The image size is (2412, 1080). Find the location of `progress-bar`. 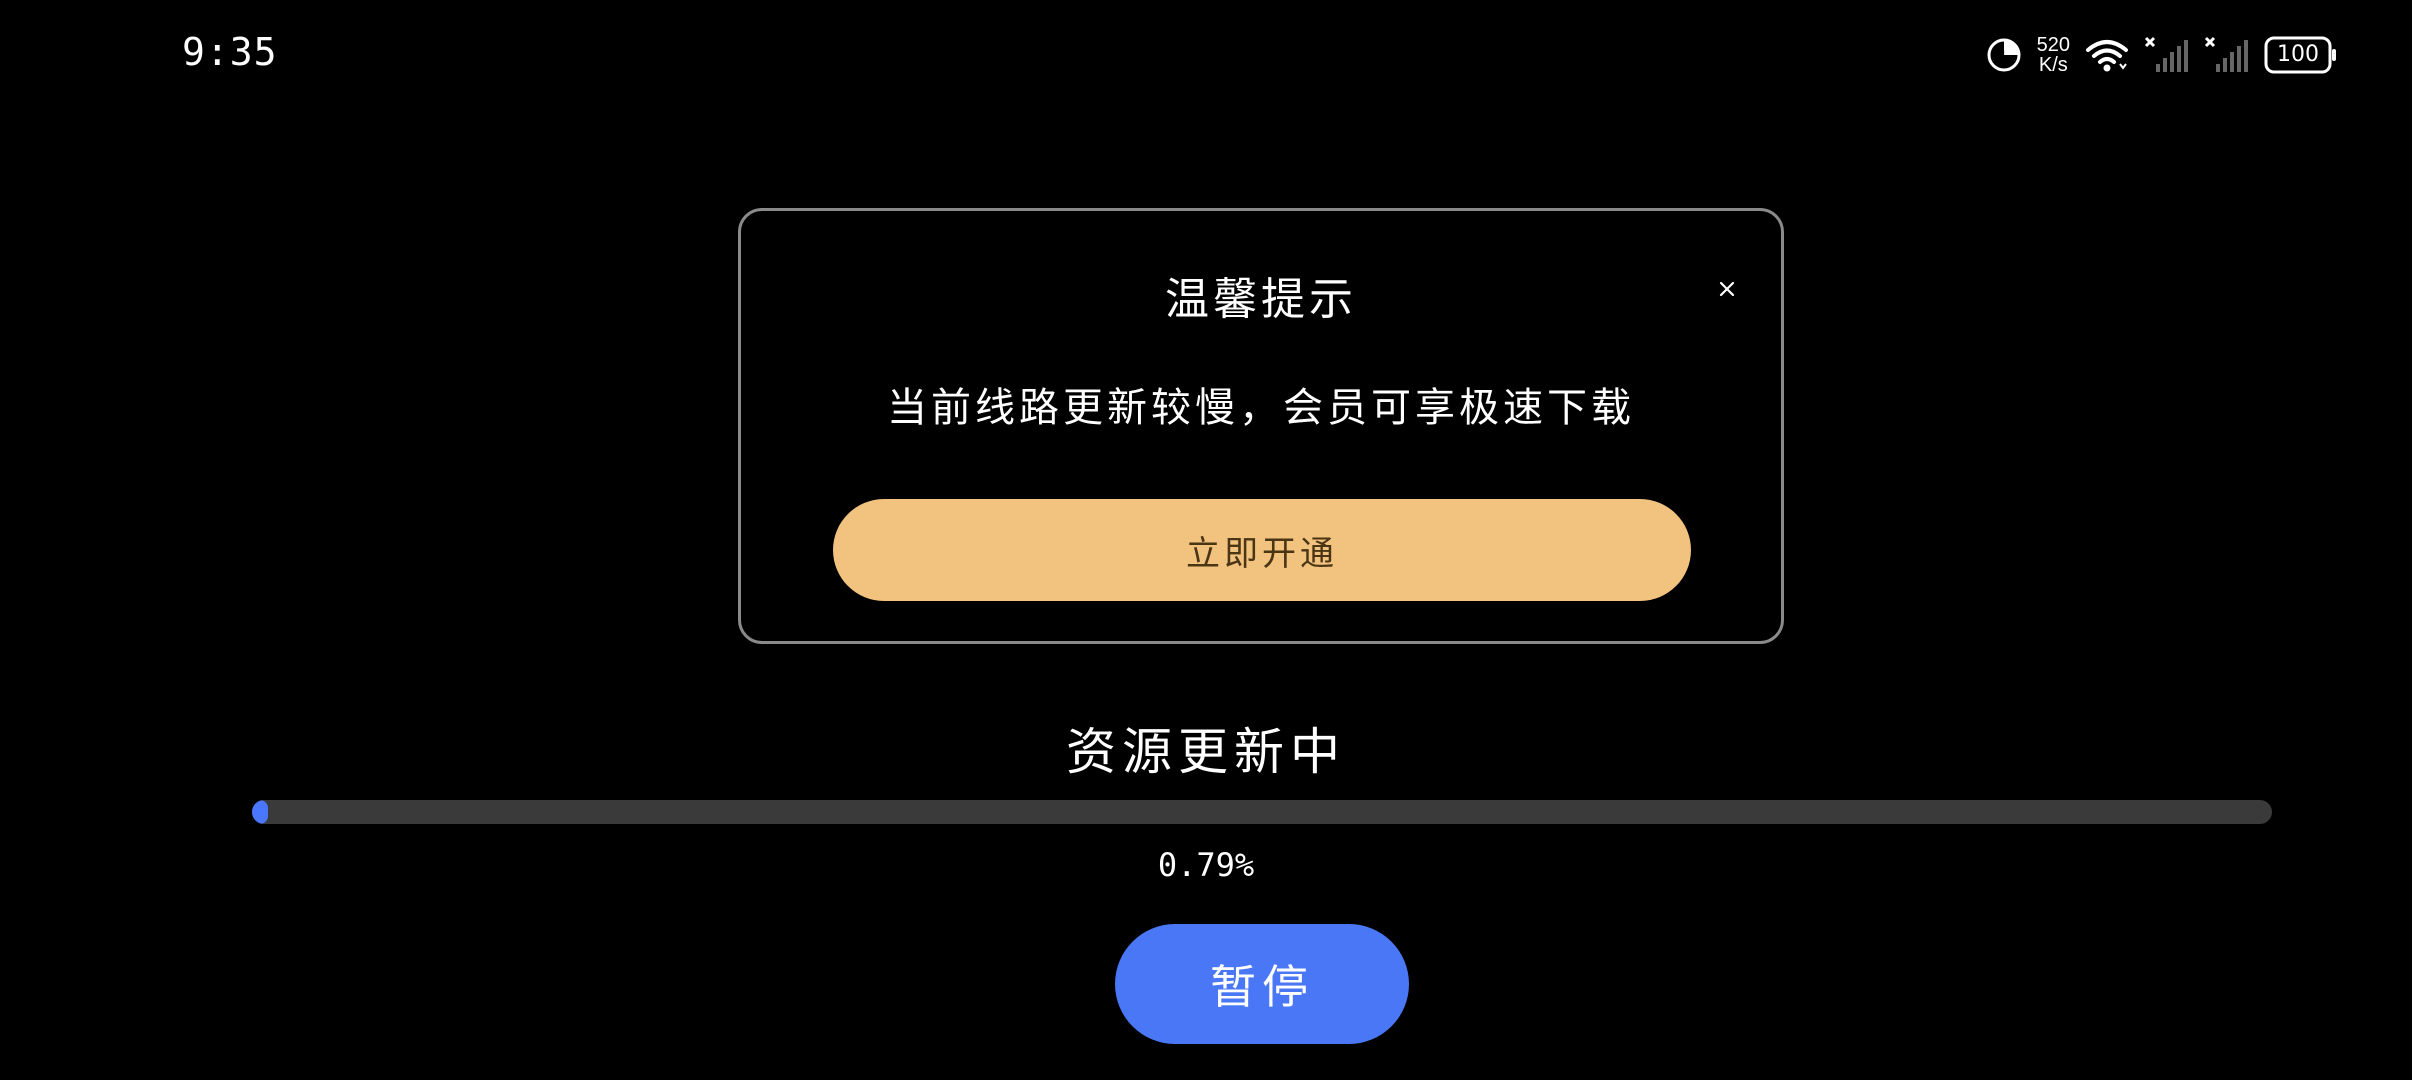

progress-bar is located at coordinates (1262, 812).